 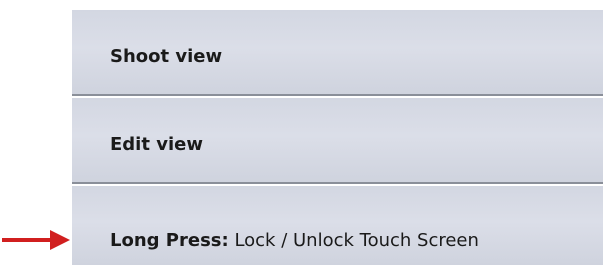 I want to click on long-press-prefix: Long Press:, so click(x=169, y=240).